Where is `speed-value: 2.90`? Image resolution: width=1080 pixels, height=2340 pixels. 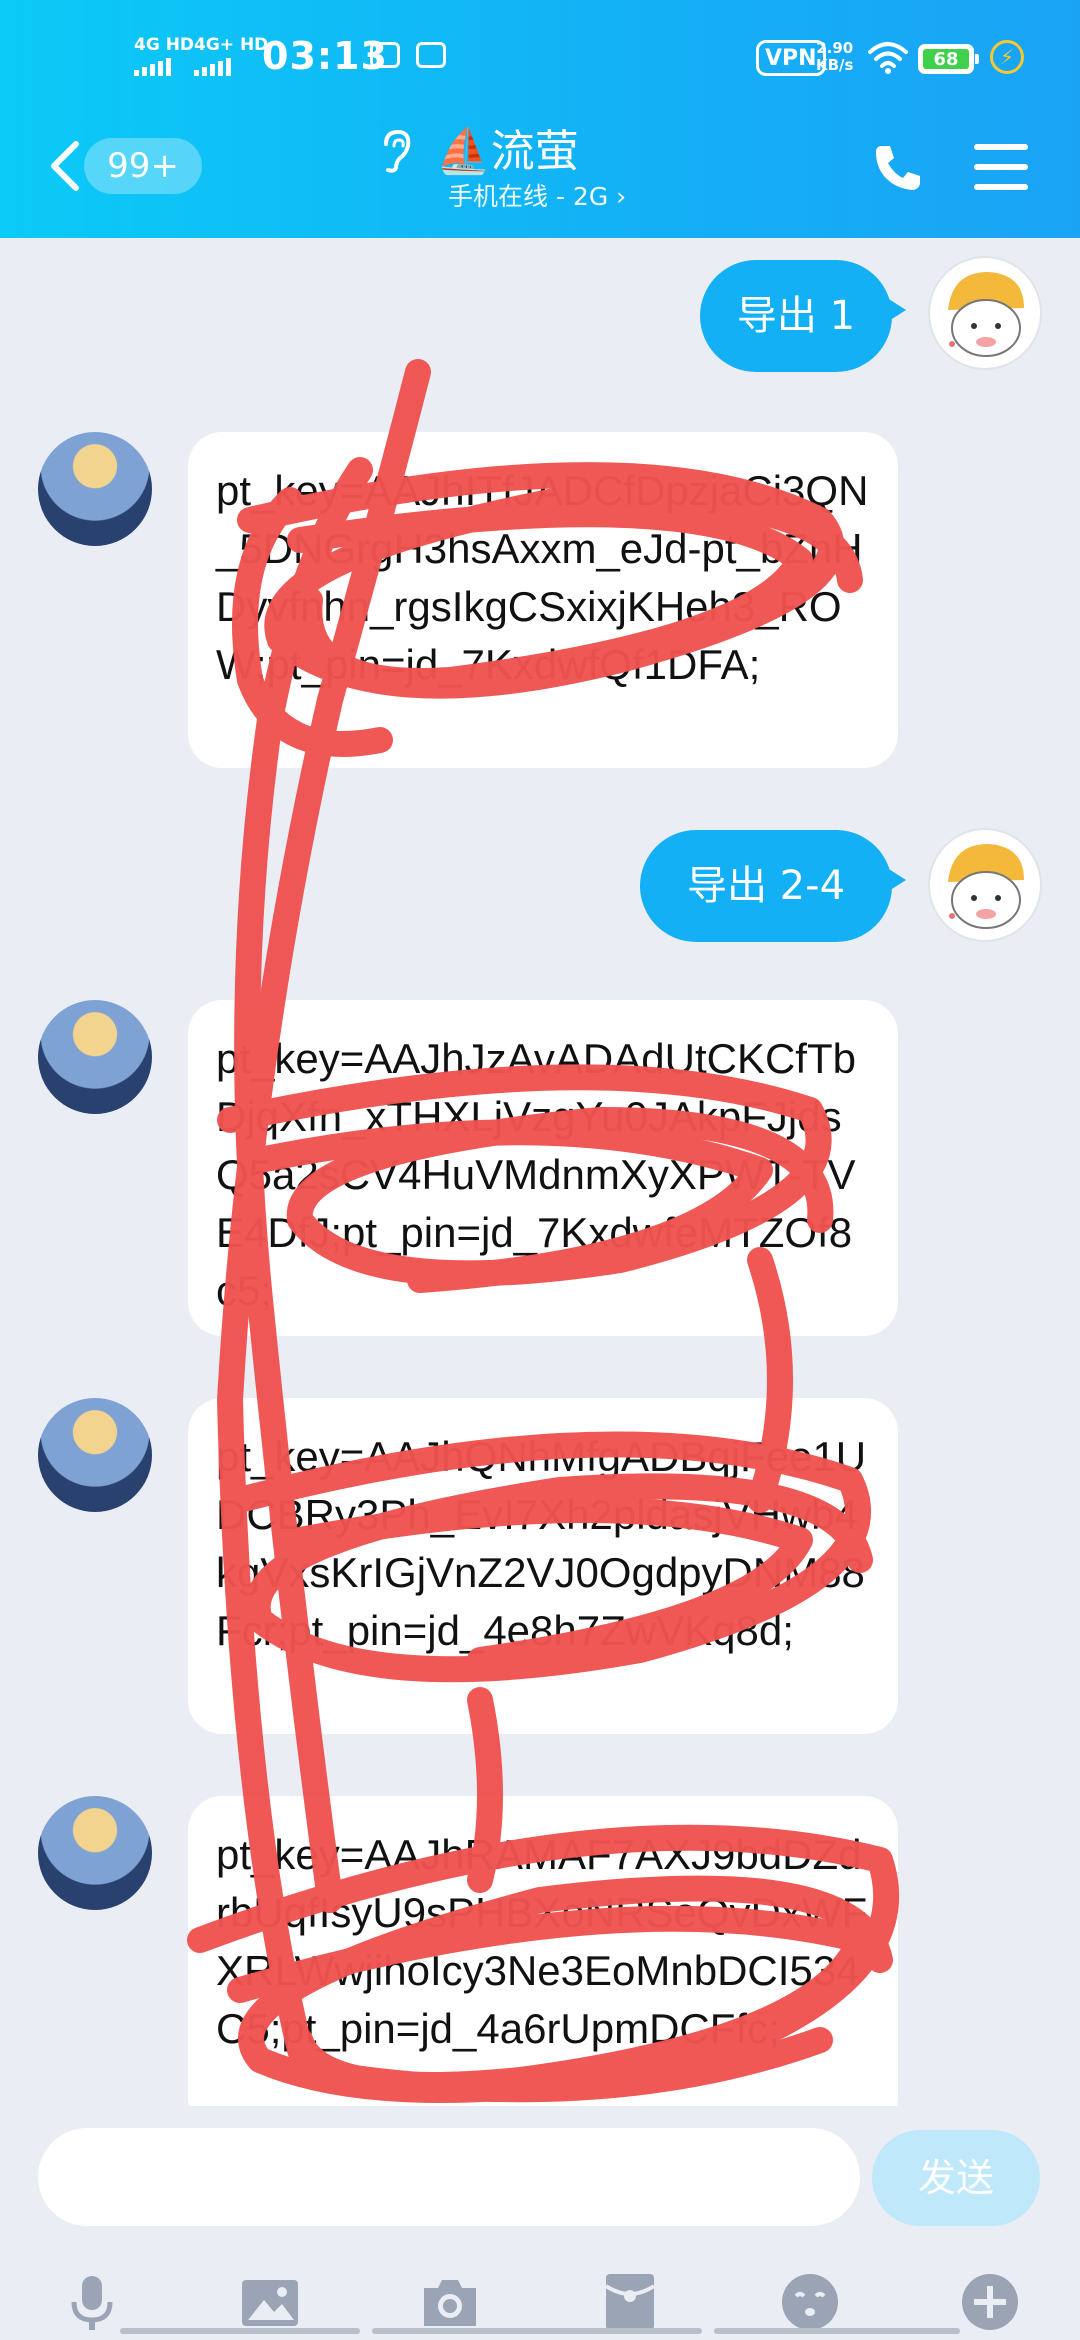 speed-value: 2.90 is located at coordinates (835, 48).